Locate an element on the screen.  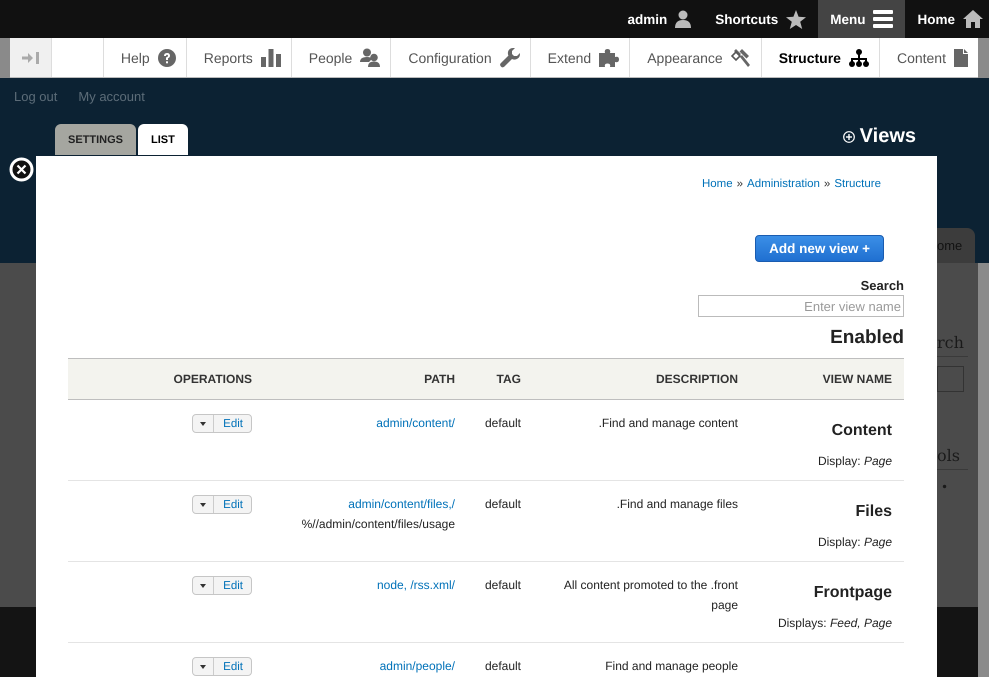
tray-toggle-button is located at coordinates (31, 57).